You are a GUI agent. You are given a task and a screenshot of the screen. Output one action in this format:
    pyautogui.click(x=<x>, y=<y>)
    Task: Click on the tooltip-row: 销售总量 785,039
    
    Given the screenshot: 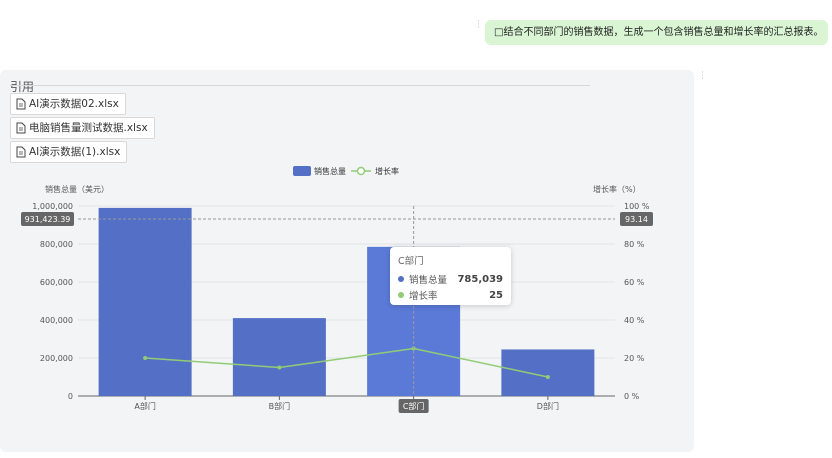 What is the action you would take?
    pyautogui.click(x=450, y=279)
    